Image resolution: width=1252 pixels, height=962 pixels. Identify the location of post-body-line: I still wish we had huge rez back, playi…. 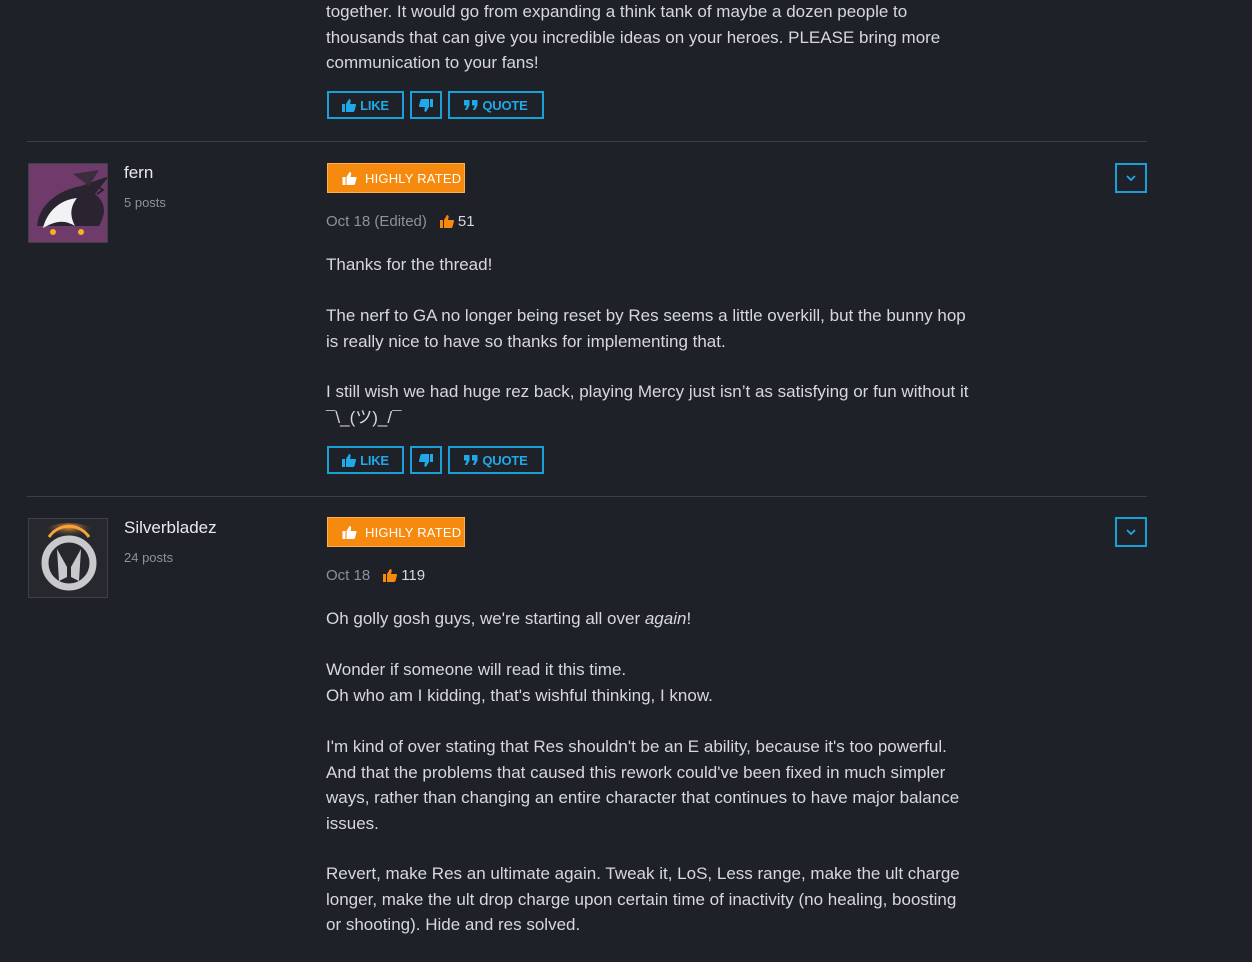
(647, 391).